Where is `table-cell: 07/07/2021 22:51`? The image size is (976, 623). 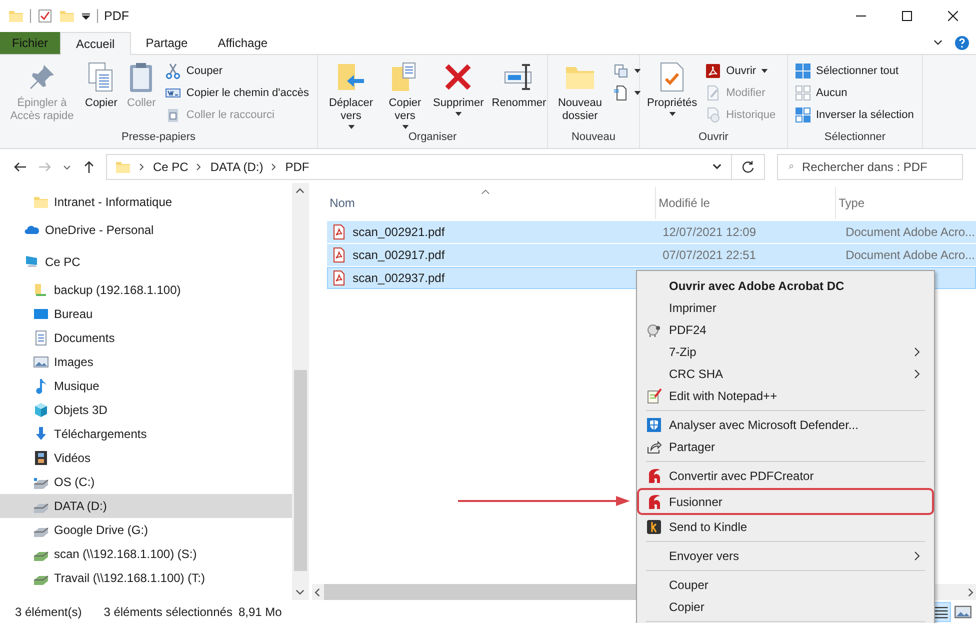
table-cell: 07/07/2021 22:51 is located at coordinates (709, 255).